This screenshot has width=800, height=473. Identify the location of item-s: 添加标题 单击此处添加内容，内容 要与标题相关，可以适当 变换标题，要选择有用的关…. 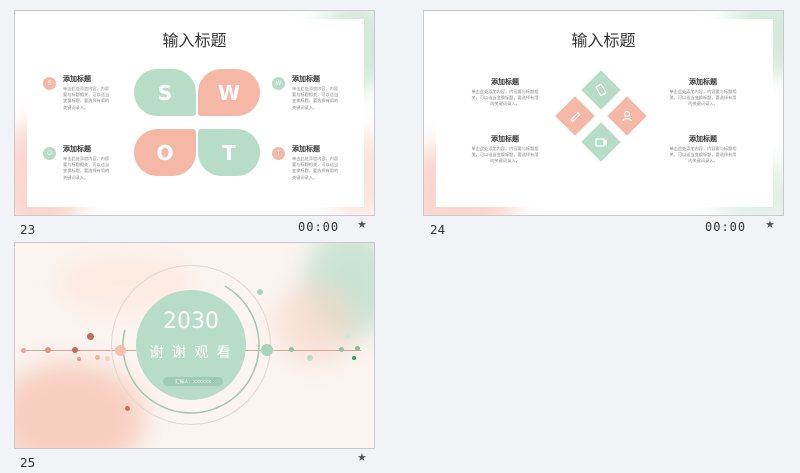
(86, 93).